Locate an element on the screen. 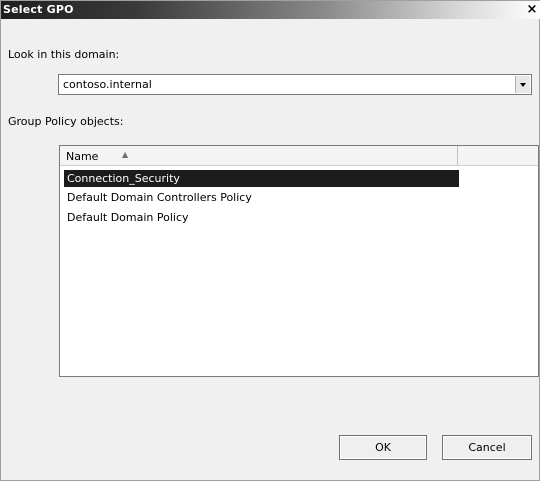 This screenshot has width=540, height=481. column-header-empty is located at coordinates (498, 155).